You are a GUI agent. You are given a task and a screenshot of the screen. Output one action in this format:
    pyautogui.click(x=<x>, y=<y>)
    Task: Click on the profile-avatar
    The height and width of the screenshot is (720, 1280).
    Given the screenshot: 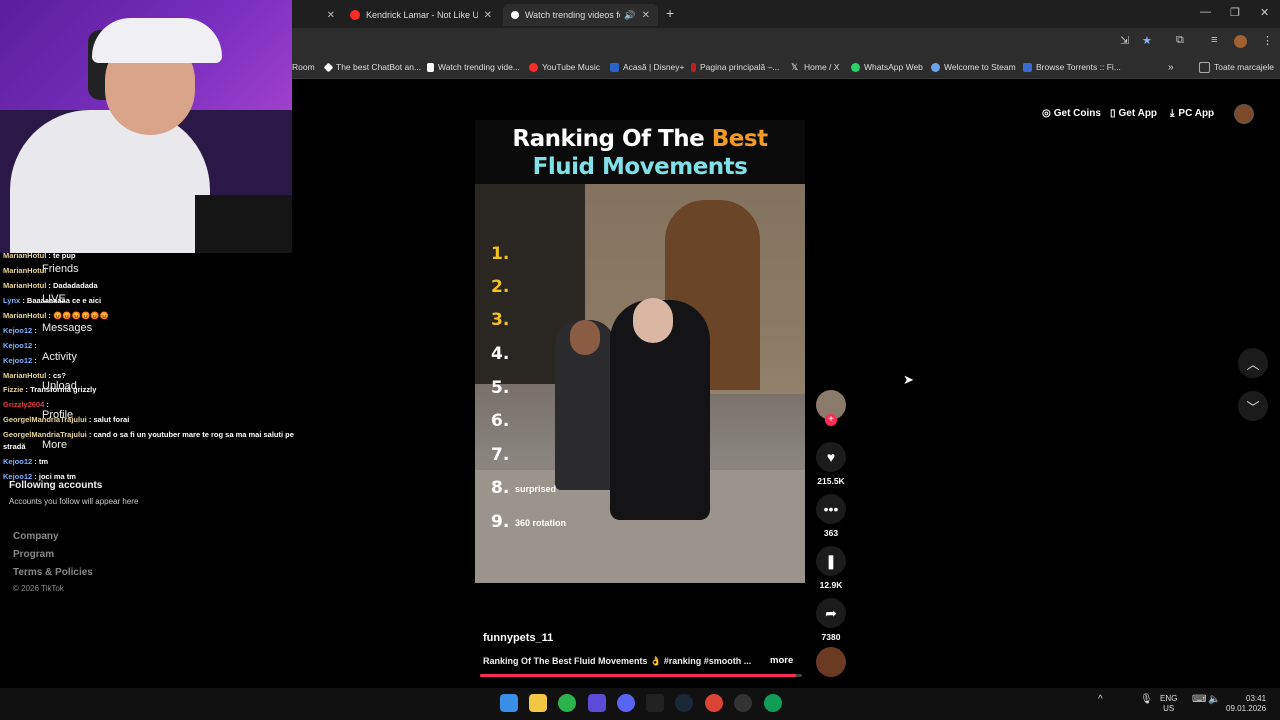 What is the action you would take?
    pyautogui.click(x=1240, y=41)
    